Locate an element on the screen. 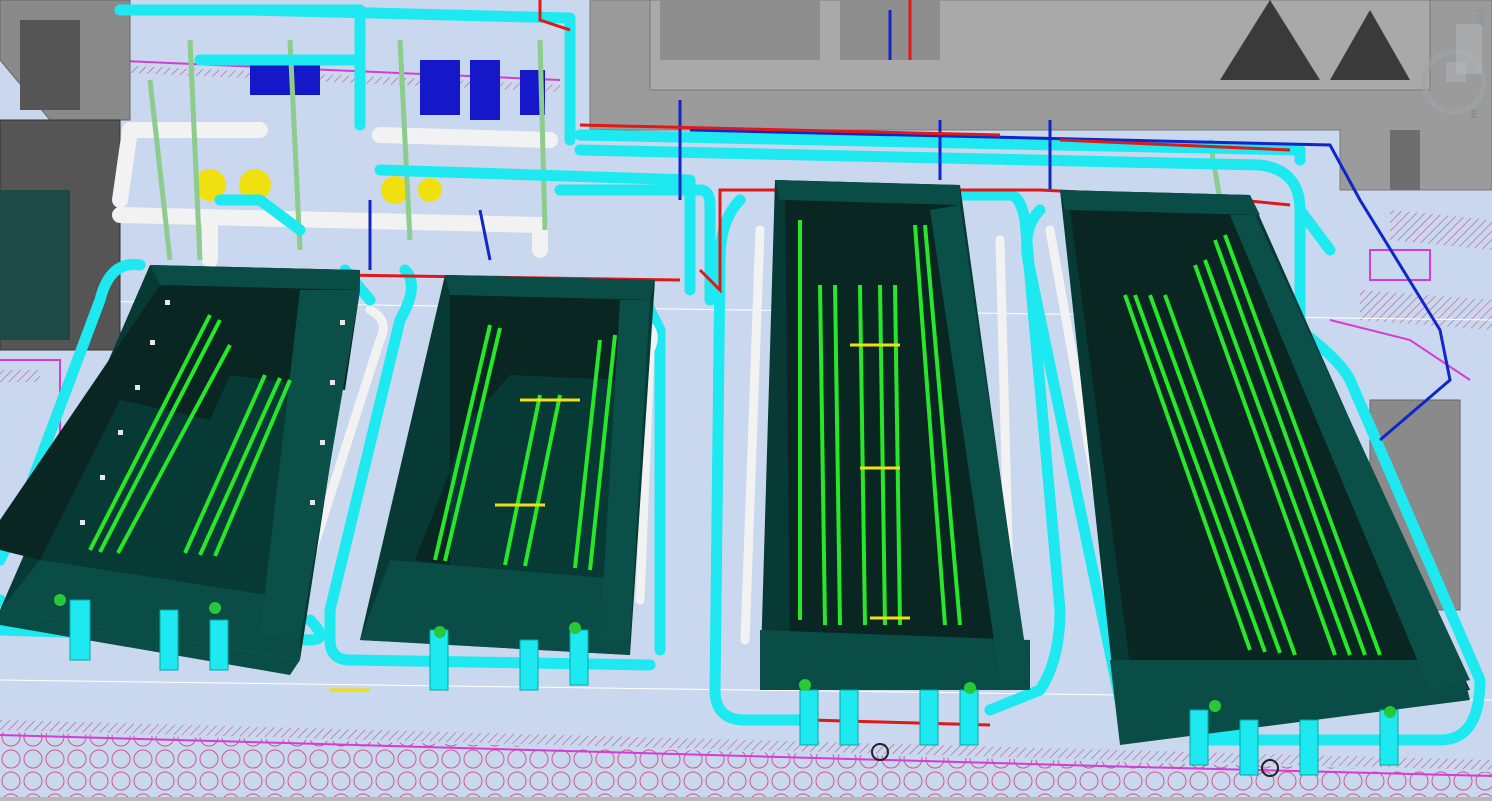 This screenshot has height=801, width=1492. scrollbar-thumb is located at coordinates (746, 799).